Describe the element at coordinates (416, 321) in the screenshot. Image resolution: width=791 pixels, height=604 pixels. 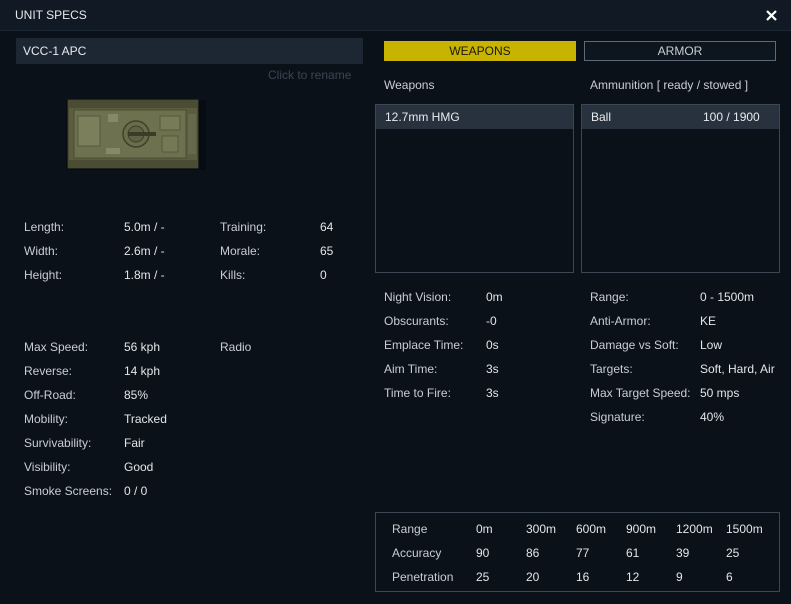
I see `obscurants-label: Obscurants:` at that location.